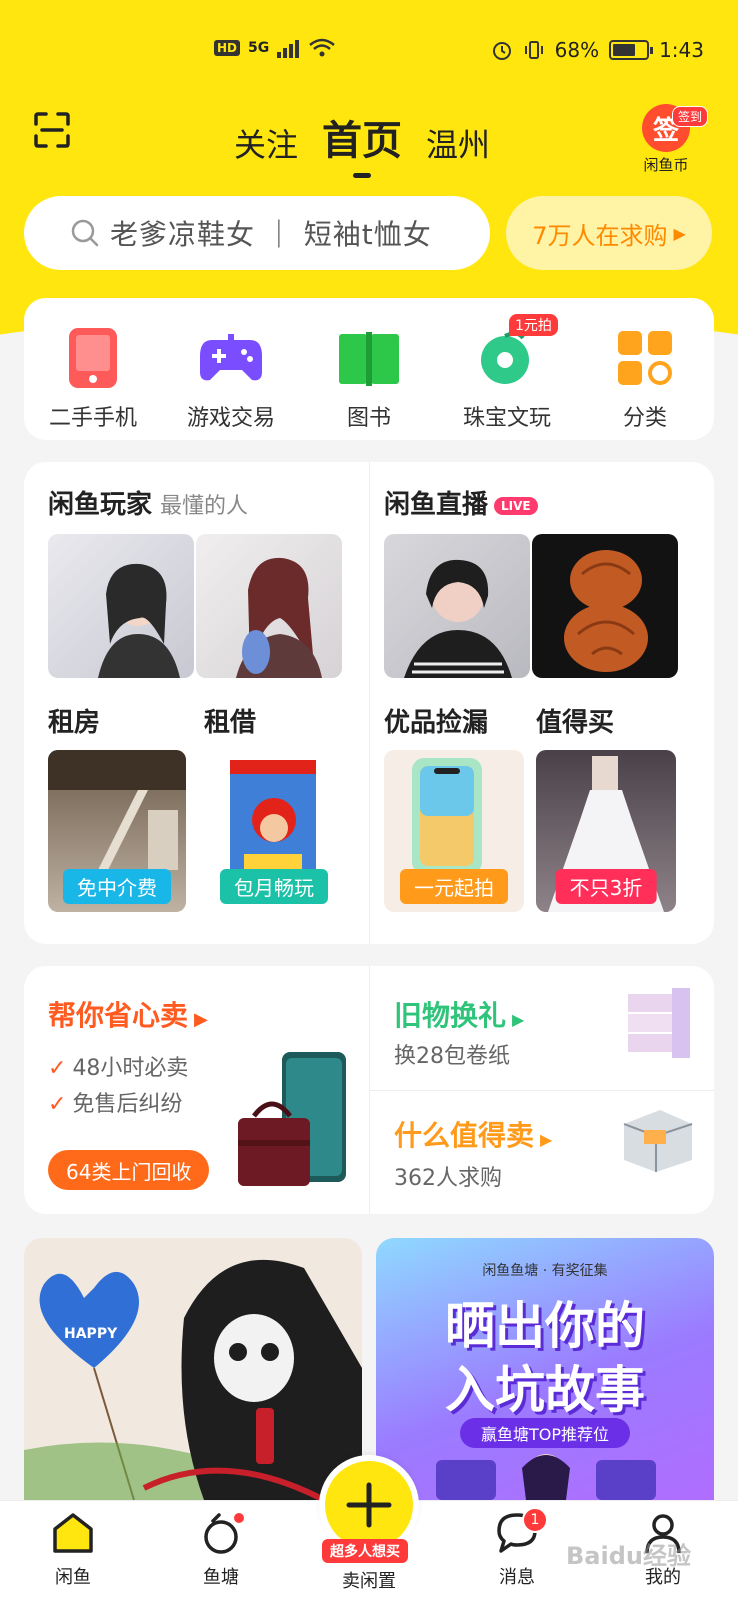 The height and width of the screenshot is (1600, 738). What do you see at coordinates (658, 1141) in the screenshot?
I see `playpen-image` at bounding box center [658, 1141].